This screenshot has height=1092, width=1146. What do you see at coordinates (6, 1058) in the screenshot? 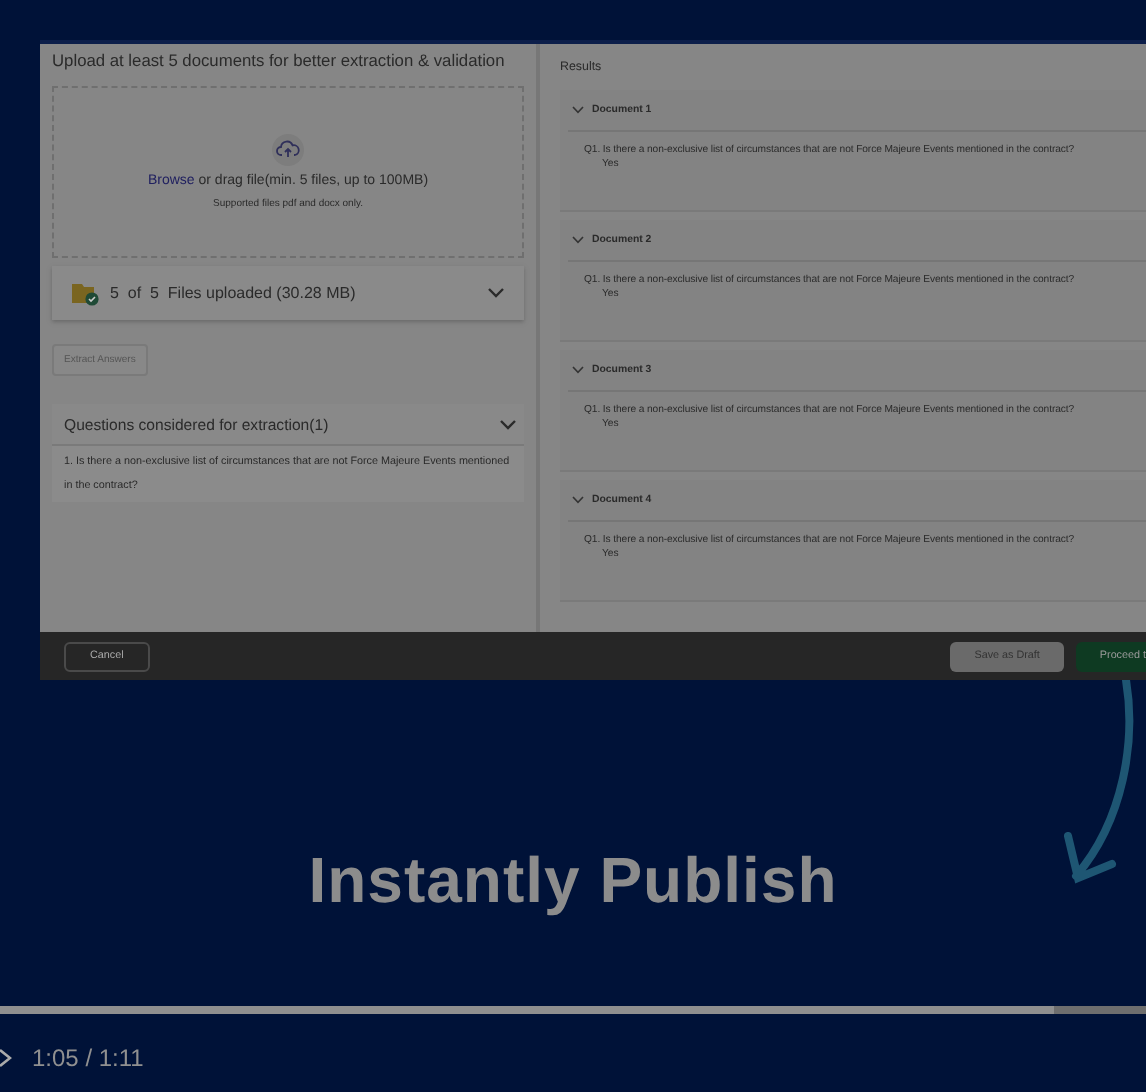
I see `play-icon` at bounding box center [6, 1058].